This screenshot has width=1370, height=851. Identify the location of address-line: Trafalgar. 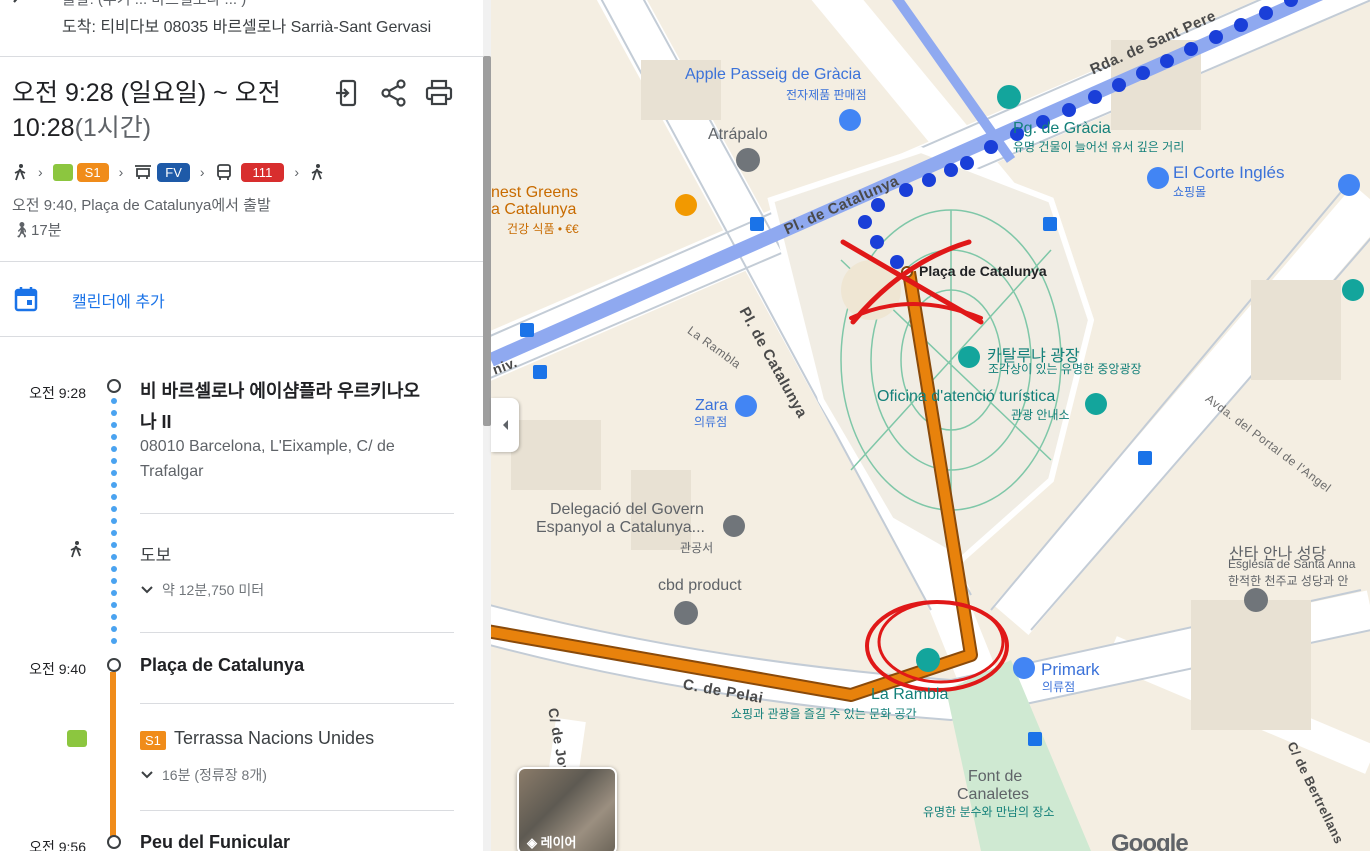
(172, 471).